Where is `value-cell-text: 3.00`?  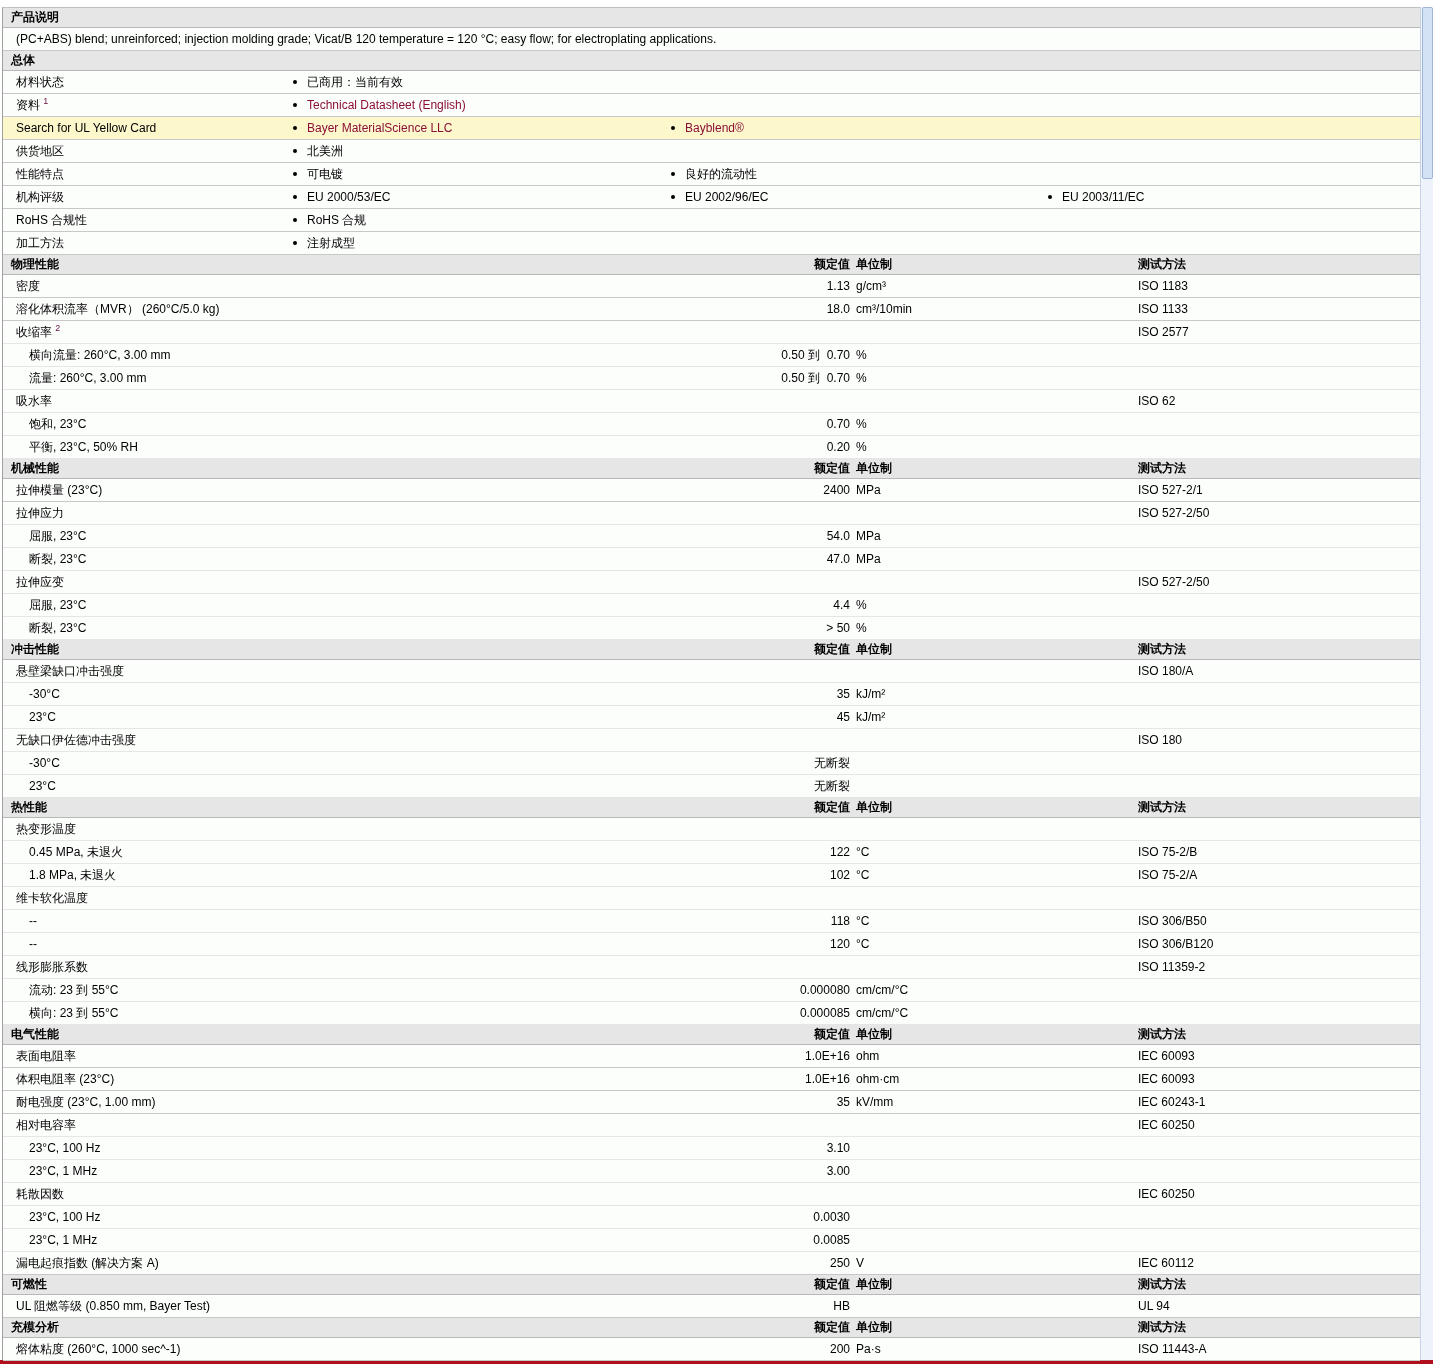 value-cell-text: 3.00 is located at coordinates (838, 1171).